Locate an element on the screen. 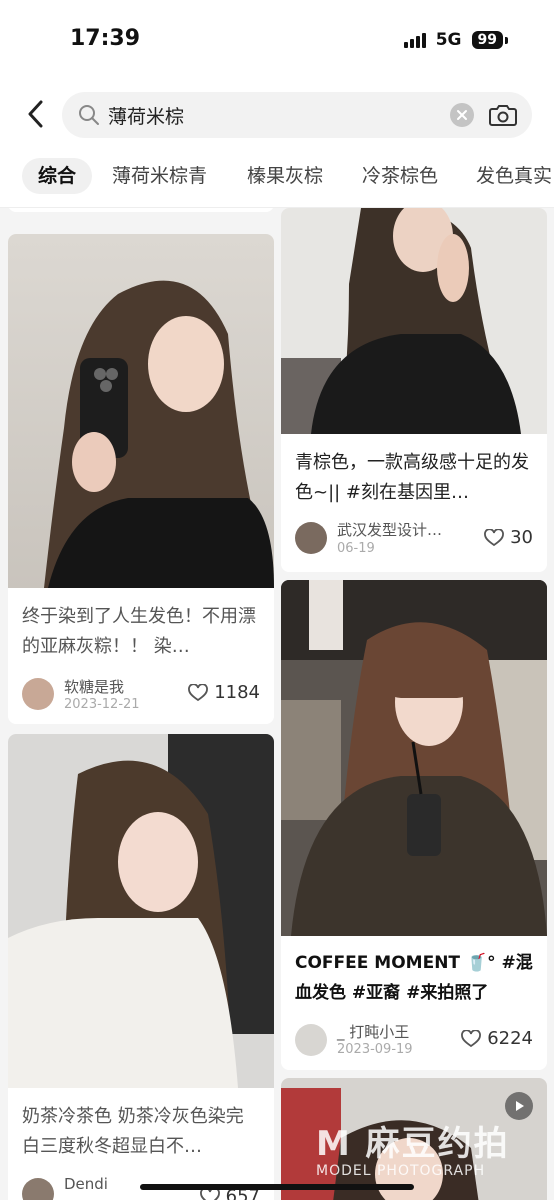 This screenshot has height=1200, width=554. close-icon is located at coordinates (462, 115).